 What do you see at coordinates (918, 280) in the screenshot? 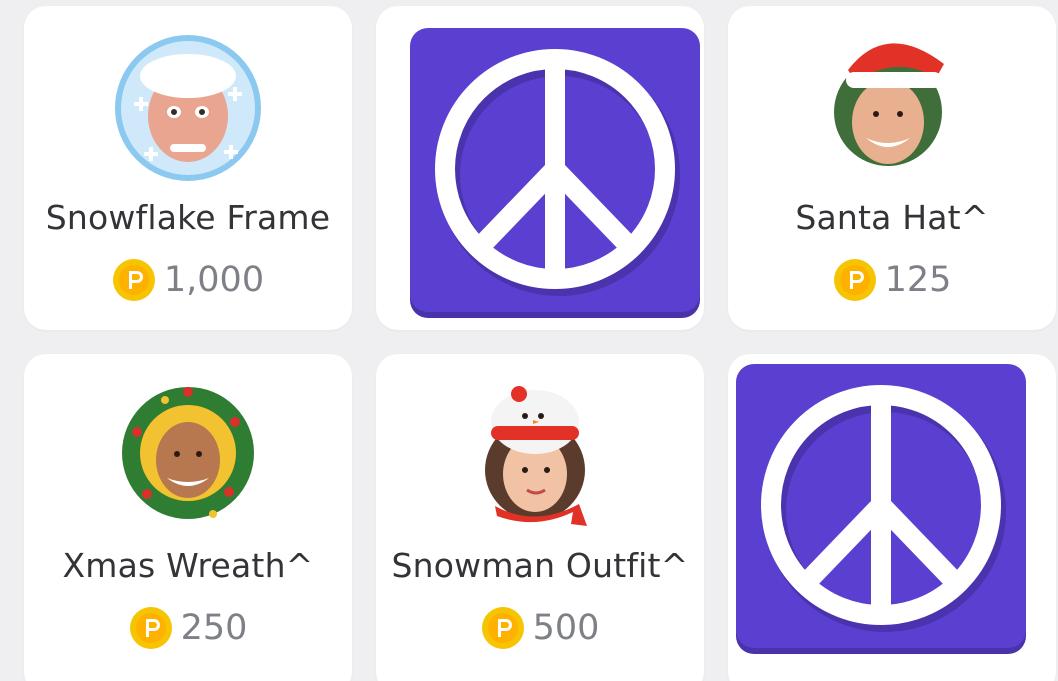
I see `price-value: 125` at bounding box center [918, 280].